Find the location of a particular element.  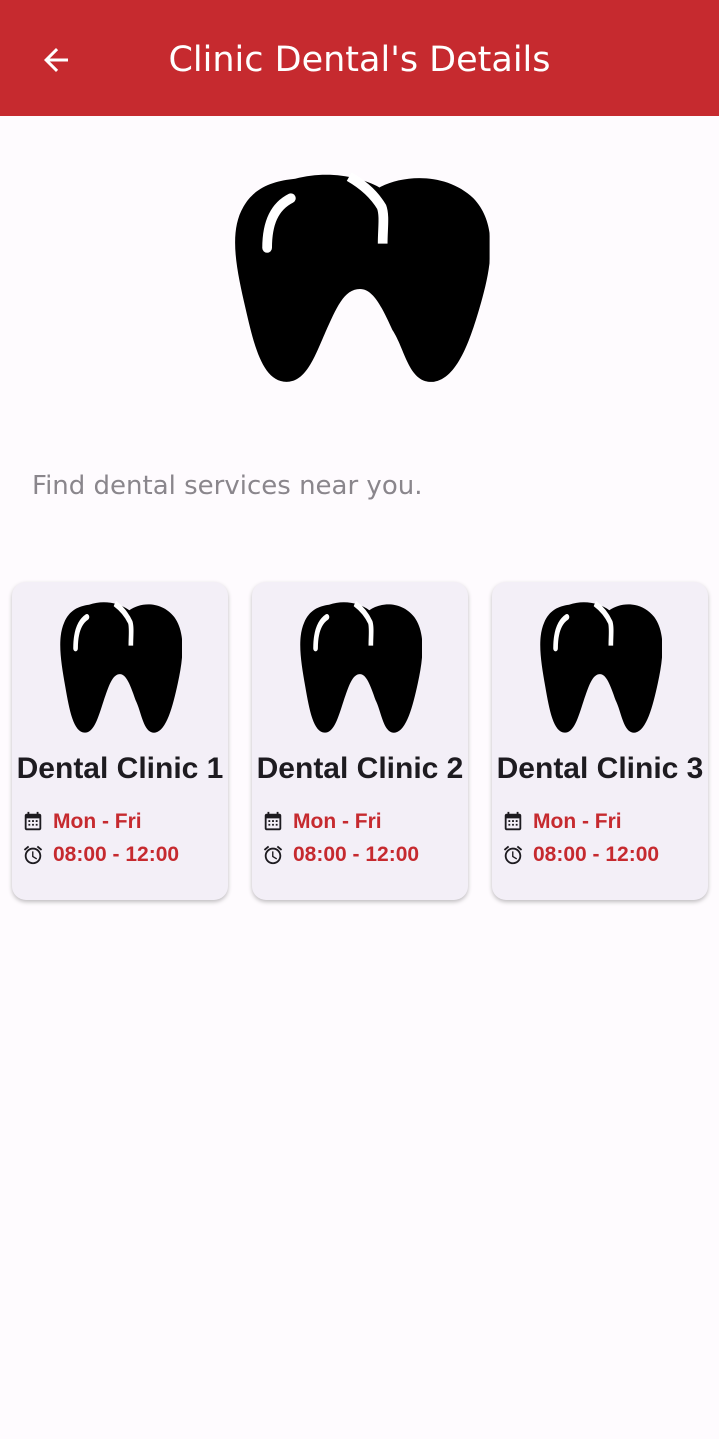

clinic-name: Dental Clinic 2 is located at coordinates (360, 768).